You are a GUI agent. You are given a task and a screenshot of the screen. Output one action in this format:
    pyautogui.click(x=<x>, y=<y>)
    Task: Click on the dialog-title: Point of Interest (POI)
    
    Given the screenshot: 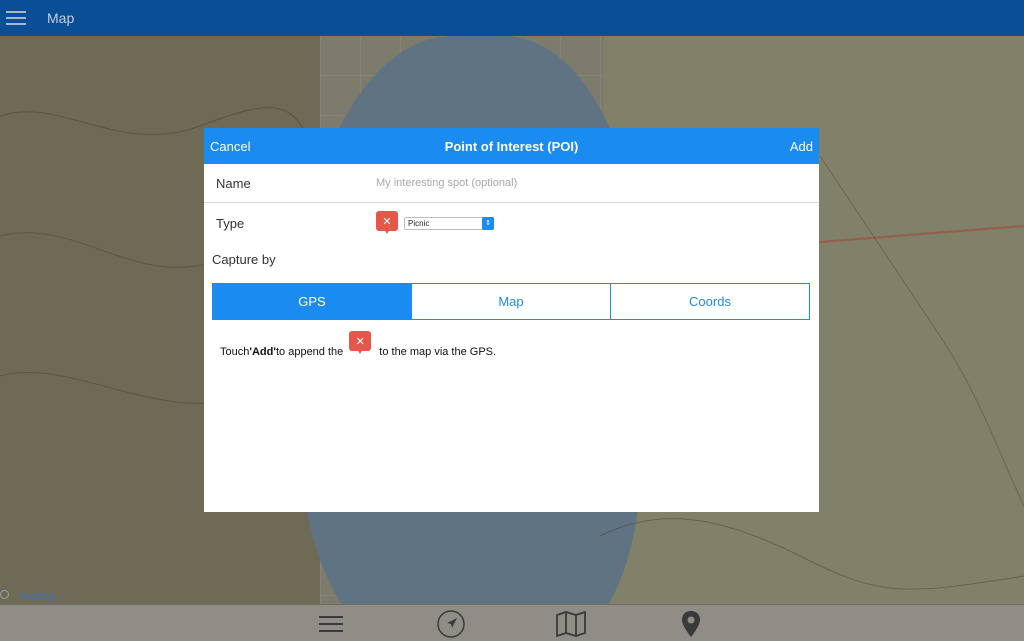 What is the action you would take?
    pyautogui.click(x=511, y=146)
    